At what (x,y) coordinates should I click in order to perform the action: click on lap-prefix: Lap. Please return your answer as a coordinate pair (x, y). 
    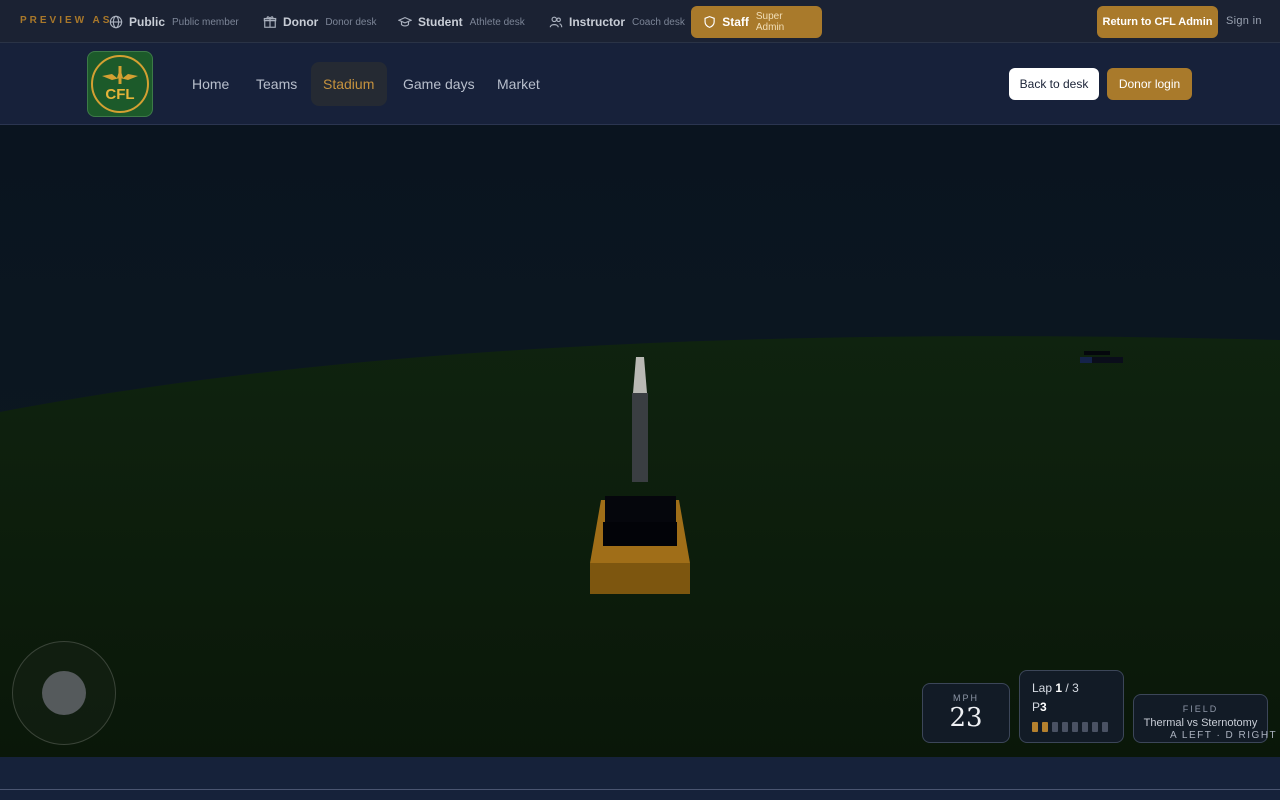
    Looking at the image, I should click on (1042, 688).